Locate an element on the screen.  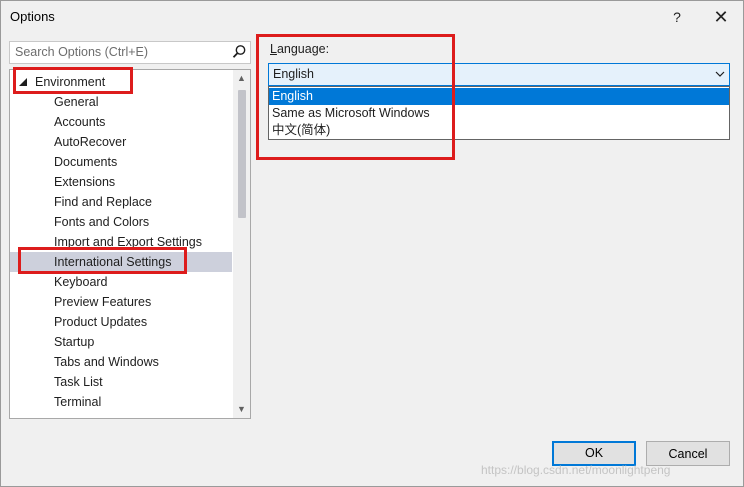
annotation-box-language is located at coordinates (355, 97).